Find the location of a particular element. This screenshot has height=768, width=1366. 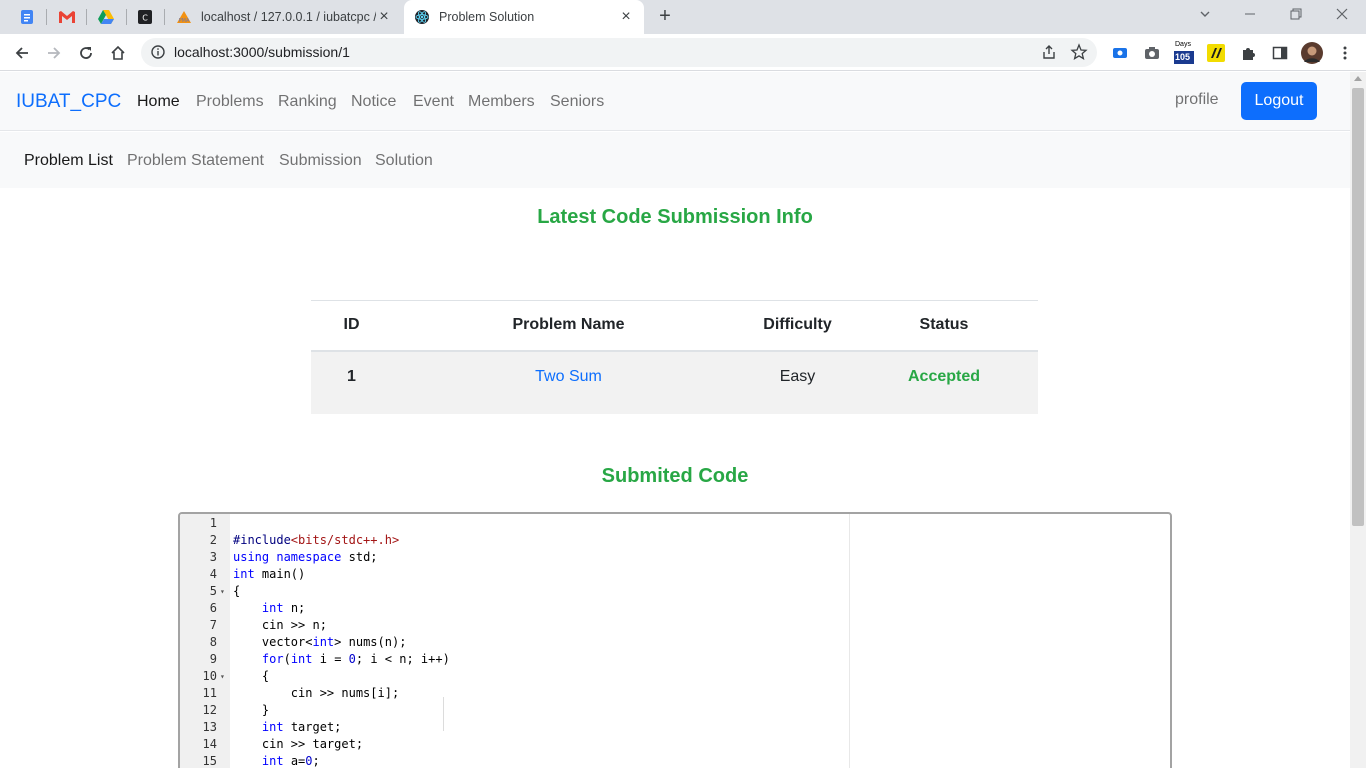

tab-problem-solution: Problem Solution × is located at coordinates (524, 17).